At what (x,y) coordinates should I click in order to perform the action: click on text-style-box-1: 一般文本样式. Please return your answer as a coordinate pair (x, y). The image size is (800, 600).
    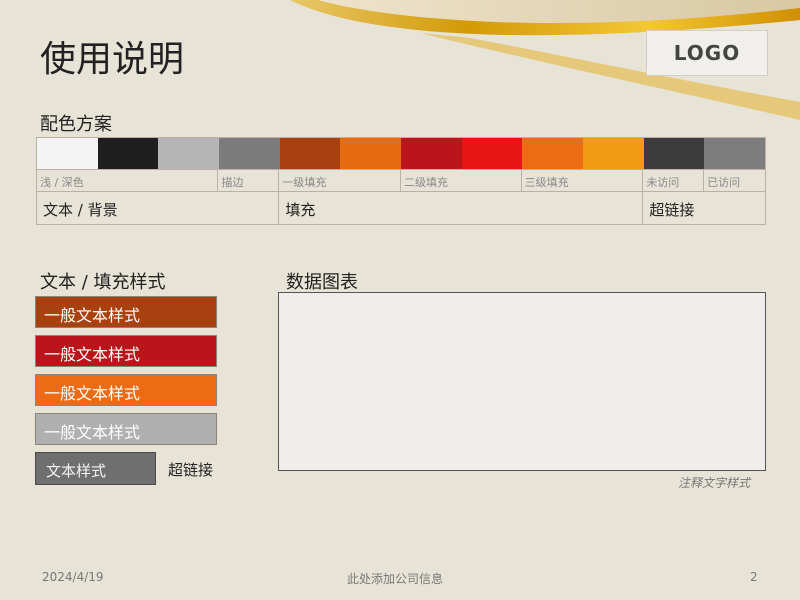
    Looking at the image, I should click on (126, 312).